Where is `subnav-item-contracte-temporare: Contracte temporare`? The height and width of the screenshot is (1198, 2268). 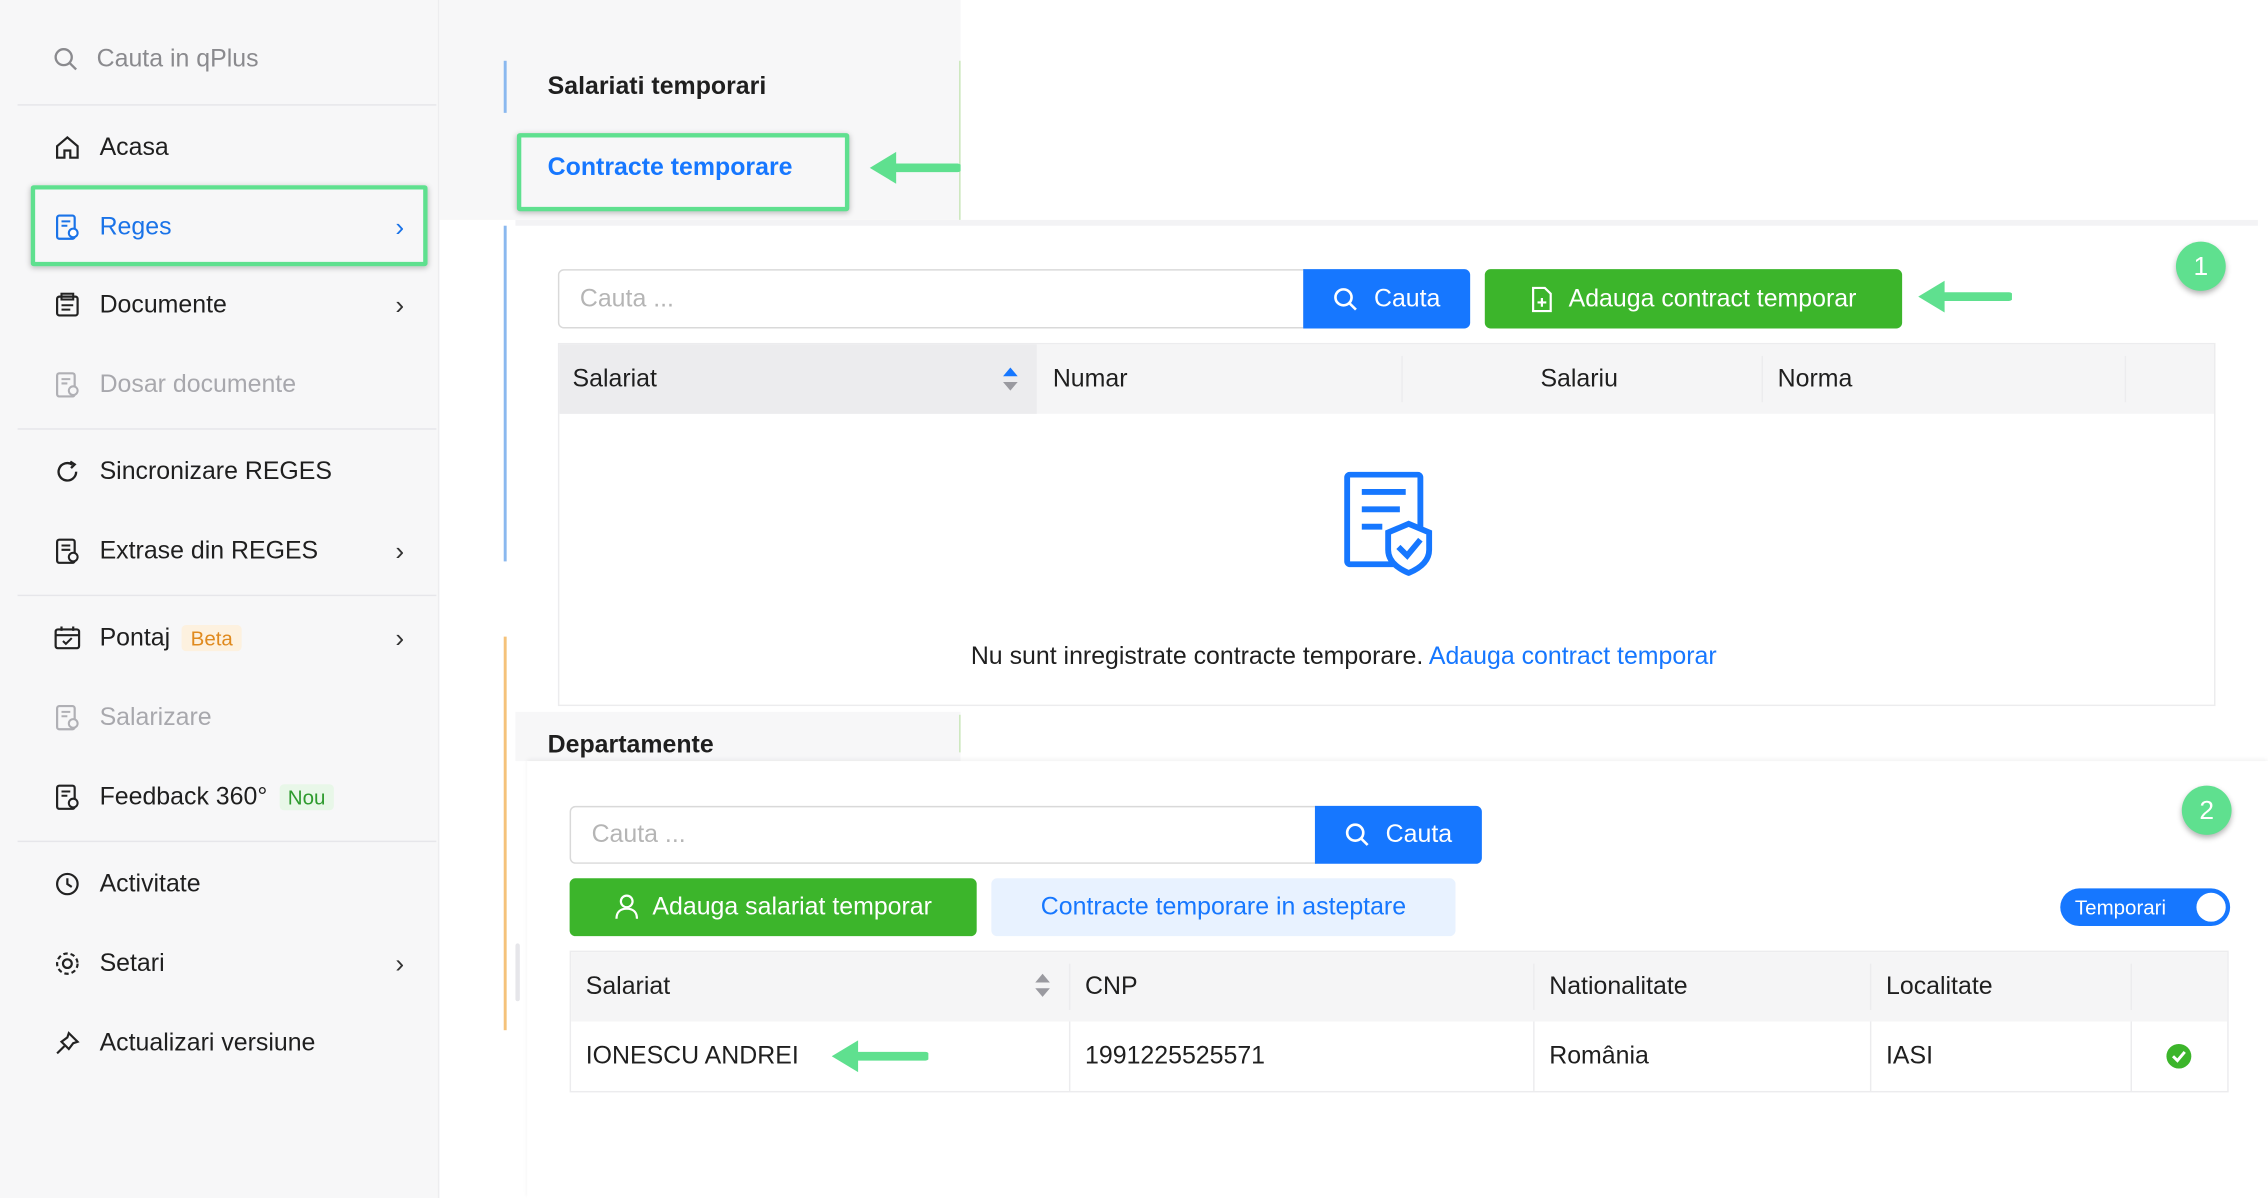
subnav-item-contracte-temporare: Contracte temporare is located at coordinates (670, 167).